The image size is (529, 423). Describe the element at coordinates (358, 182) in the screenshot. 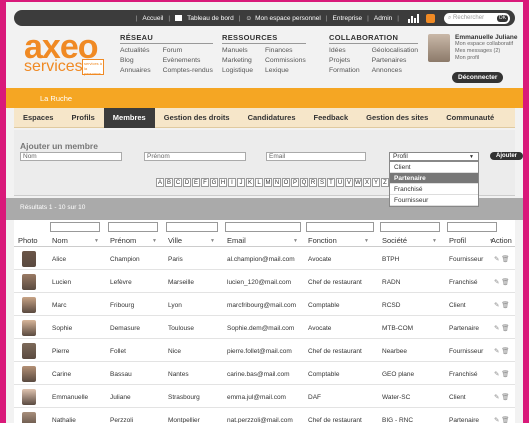

I see `letter-filter: W` at that location.